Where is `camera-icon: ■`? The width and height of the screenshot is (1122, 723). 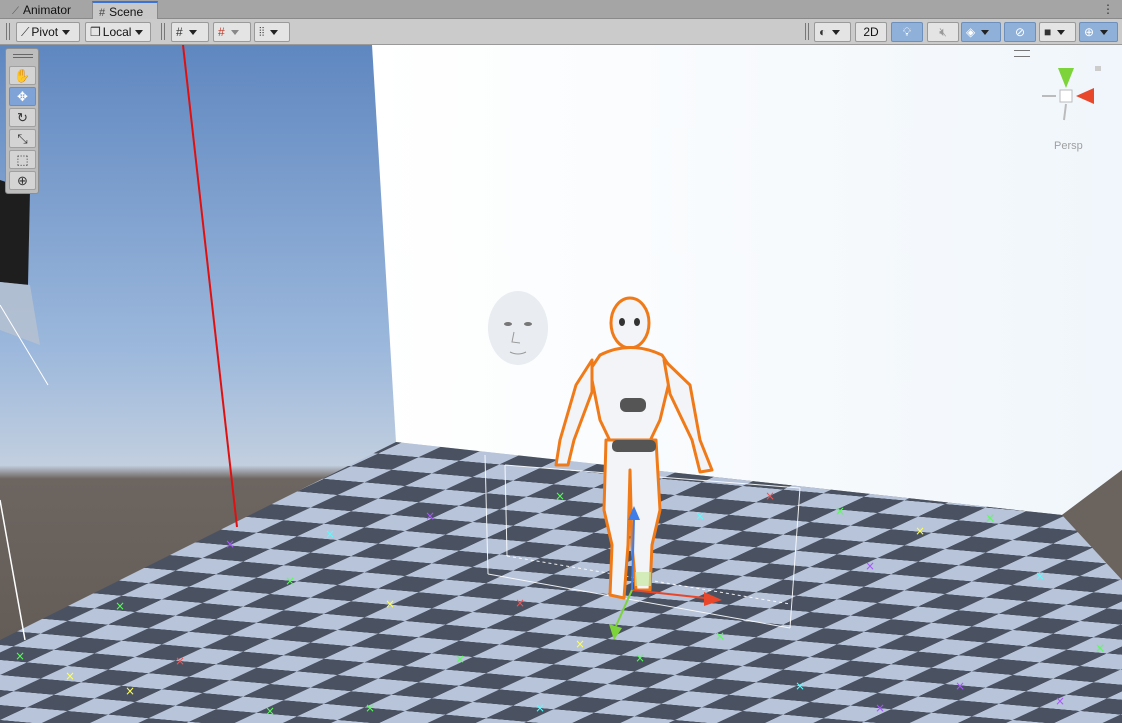 camera-icon: ■ is located at coordinates (1048, 32).